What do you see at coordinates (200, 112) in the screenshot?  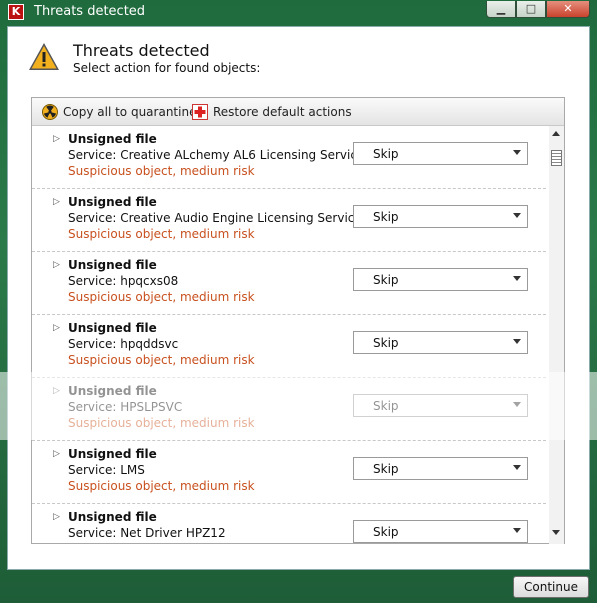 I see `red-cross-icon` at bounding box center [200, 112].